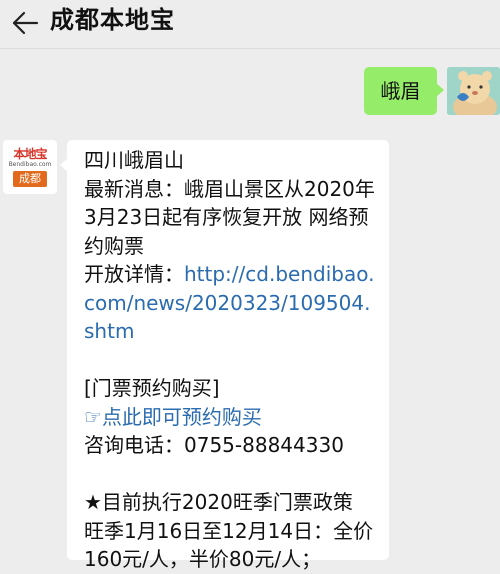  I want to click on phone-number: 0755-88844330, so click(264, 445).